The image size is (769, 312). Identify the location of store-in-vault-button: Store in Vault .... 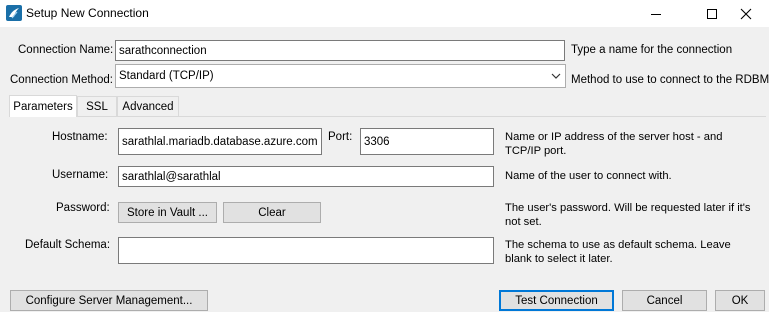
(167, 212).